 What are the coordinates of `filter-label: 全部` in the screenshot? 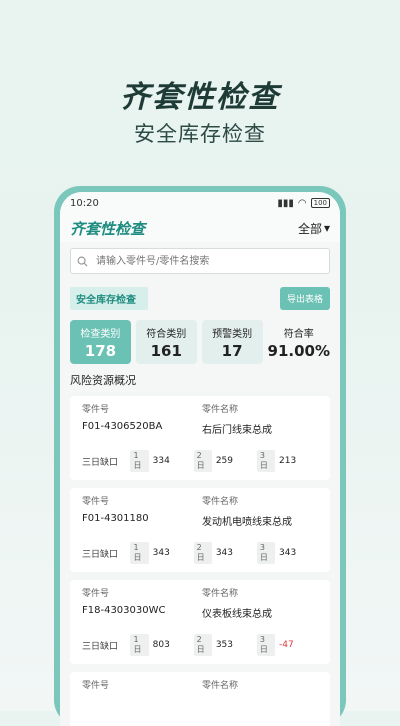 It's located at (309, 228).